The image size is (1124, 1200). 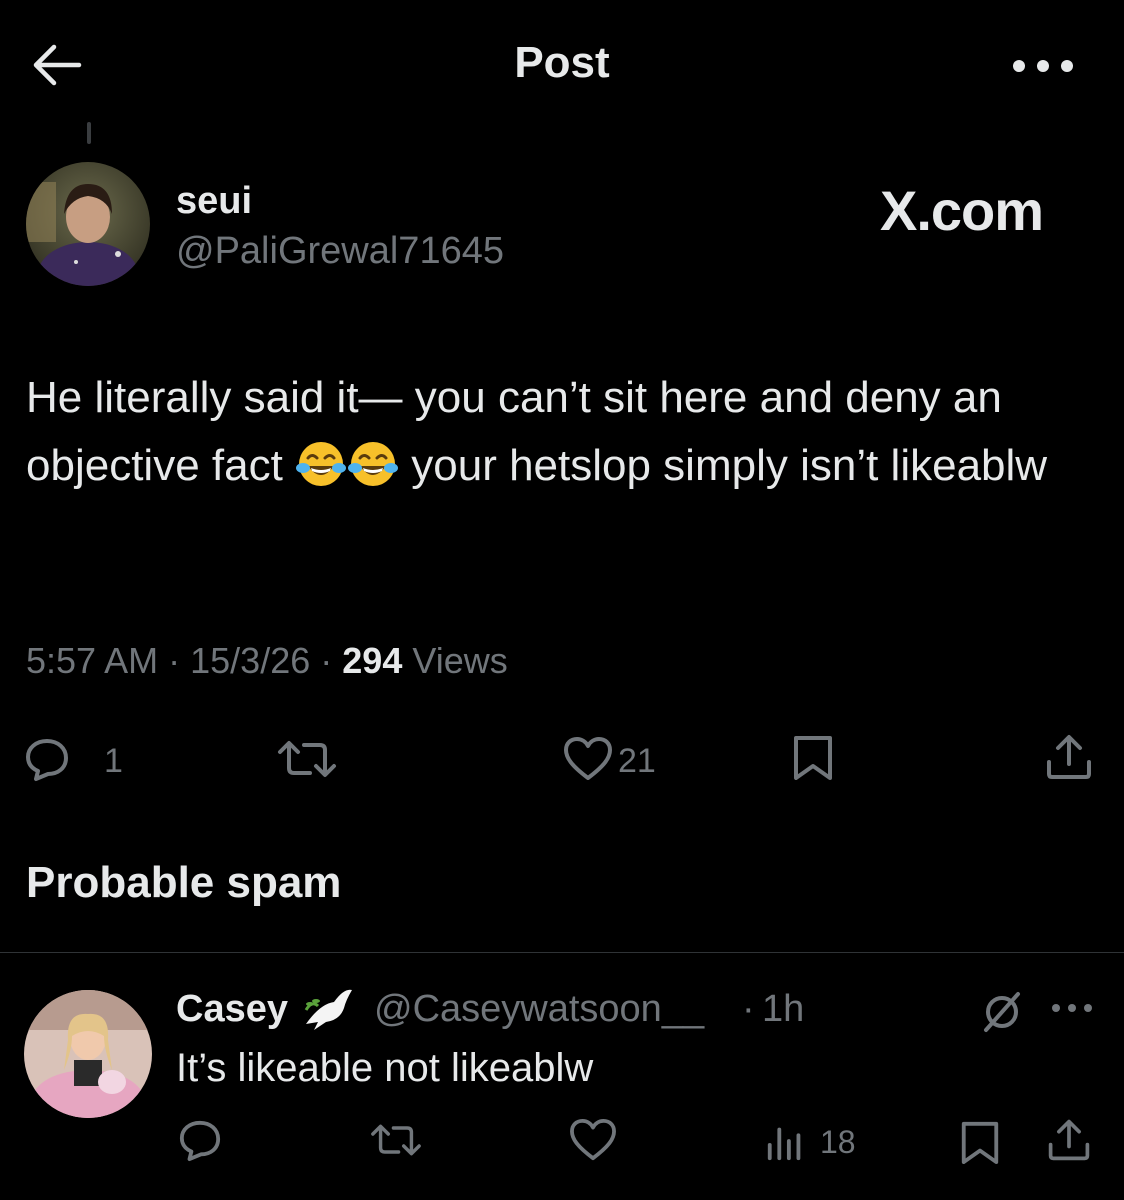 I want to click on dove-emoji-icon, so click(x=328, y=1009).